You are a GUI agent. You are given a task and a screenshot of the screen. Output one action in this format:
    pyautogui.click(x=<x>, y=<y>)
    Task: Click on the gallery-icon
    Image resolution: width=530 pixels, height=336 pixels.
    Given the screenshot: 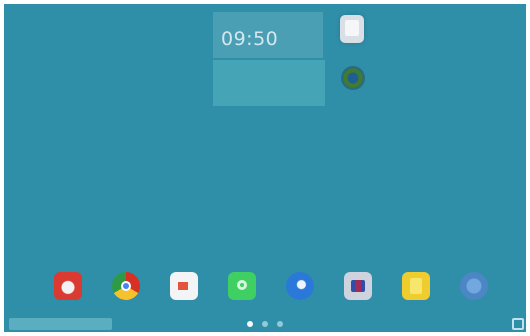 What is the action you would take?
    pyautogui.click(x=358, y=286)
    